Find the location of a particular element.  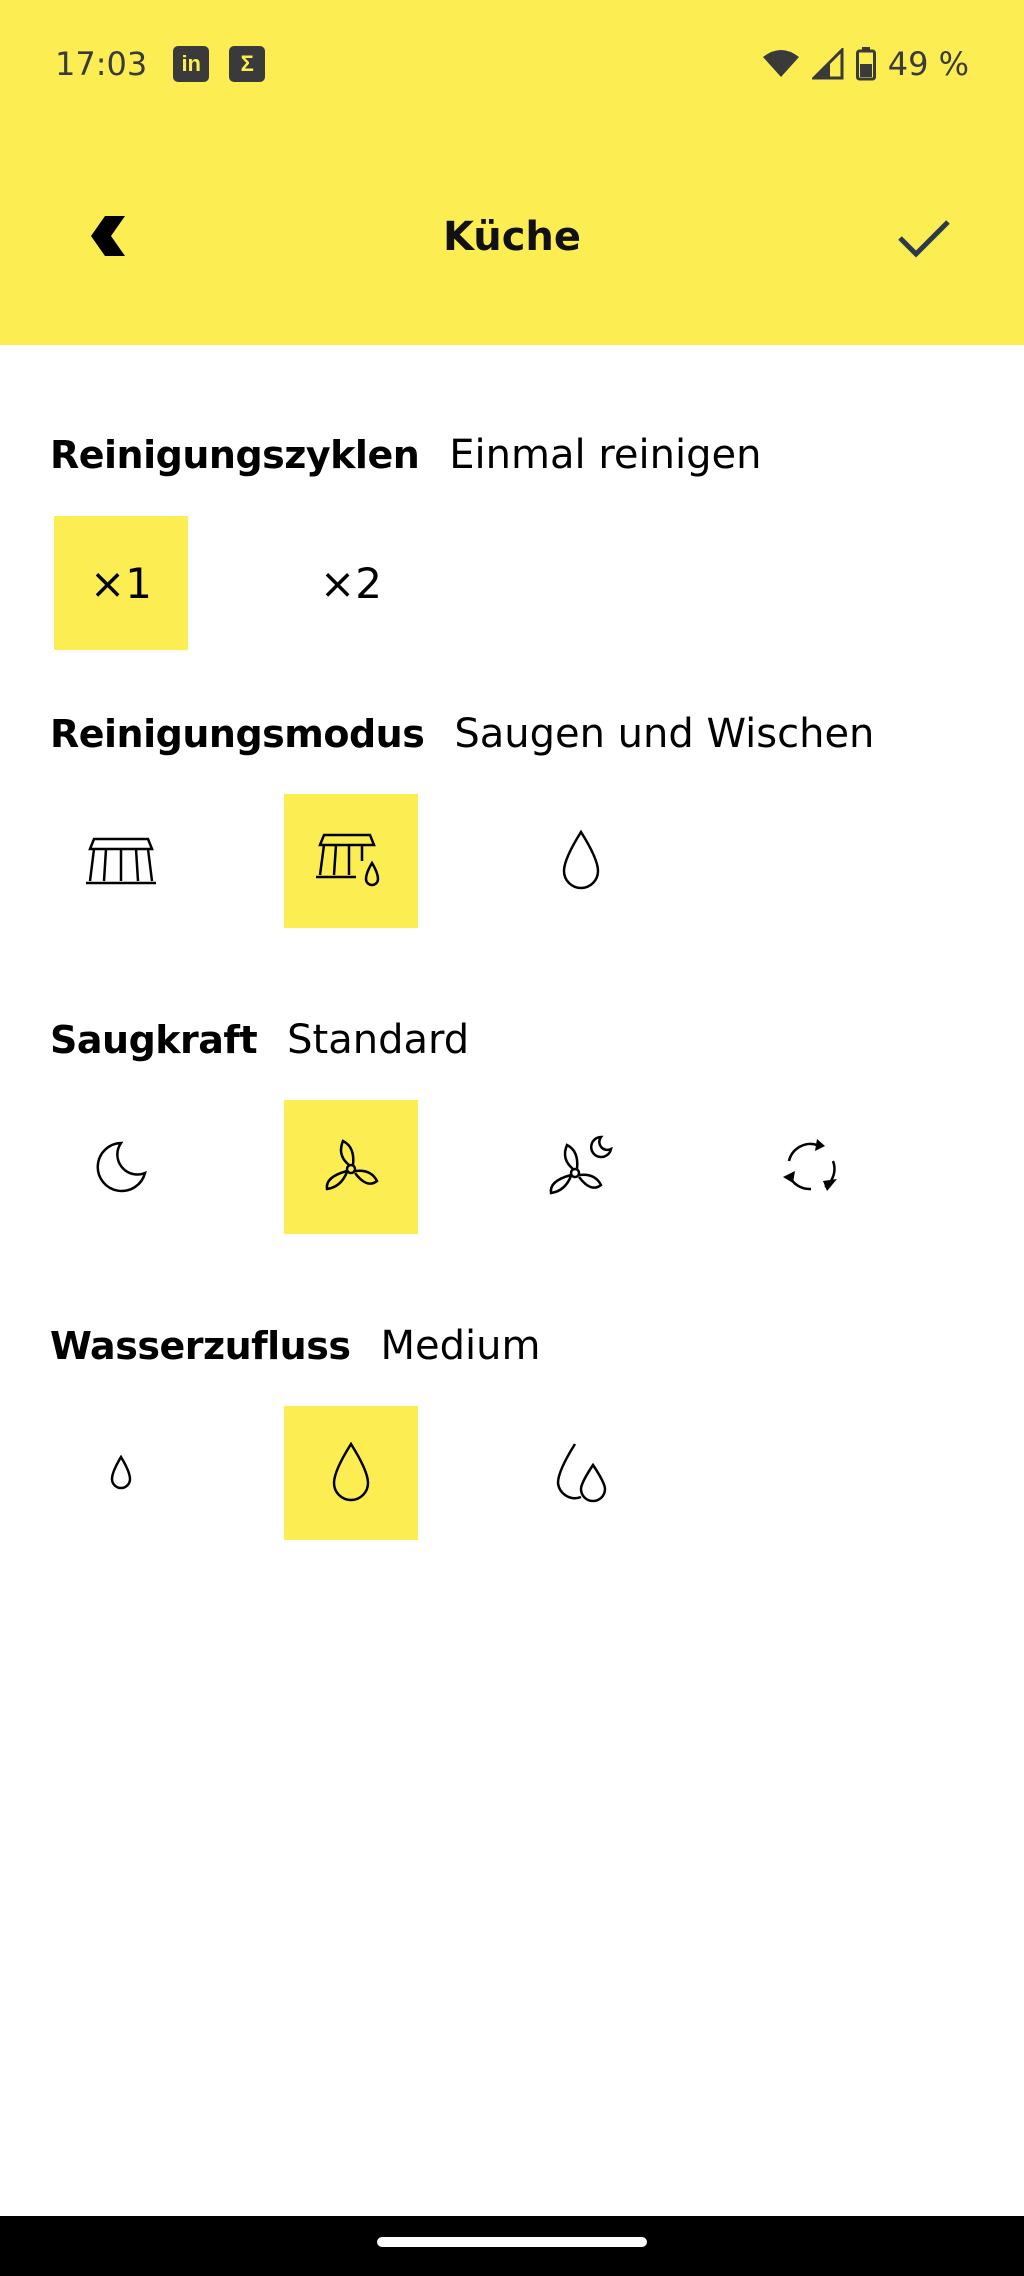

water-option-high is located at coordinates (581, 1473).